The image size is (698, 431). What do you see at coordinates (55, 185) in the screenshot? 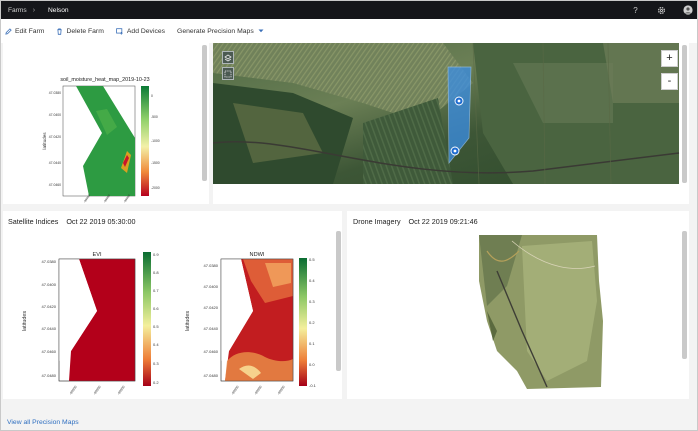
I see `soil-ytick: 47.0460` at bounding box center [55, 185].